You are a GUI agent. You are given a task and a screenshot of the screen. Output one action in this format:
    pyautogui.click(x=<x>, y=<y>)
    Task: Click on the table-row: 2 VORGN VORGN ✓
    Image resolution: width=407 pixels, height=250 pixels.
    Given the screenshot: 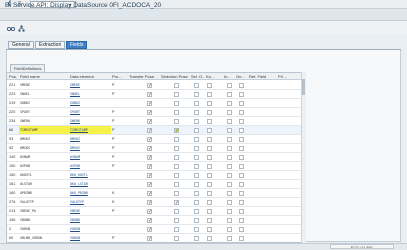 What is the action you would take?
    pyautogui.click(x=156, y=229)
    